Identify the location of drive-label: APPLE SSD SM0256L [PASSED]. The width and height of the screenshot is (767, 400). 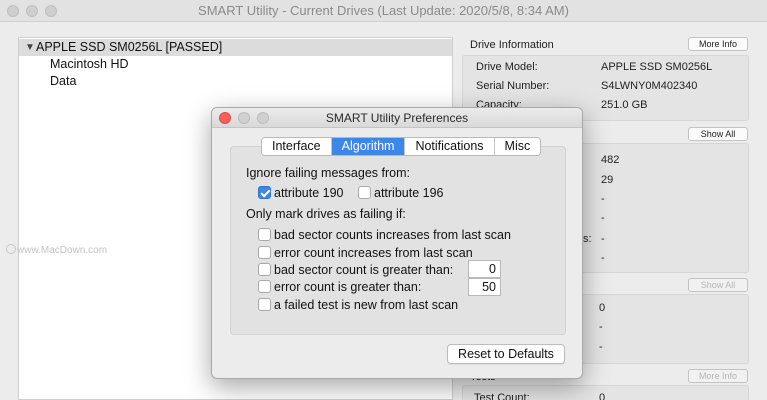
(129, 47).